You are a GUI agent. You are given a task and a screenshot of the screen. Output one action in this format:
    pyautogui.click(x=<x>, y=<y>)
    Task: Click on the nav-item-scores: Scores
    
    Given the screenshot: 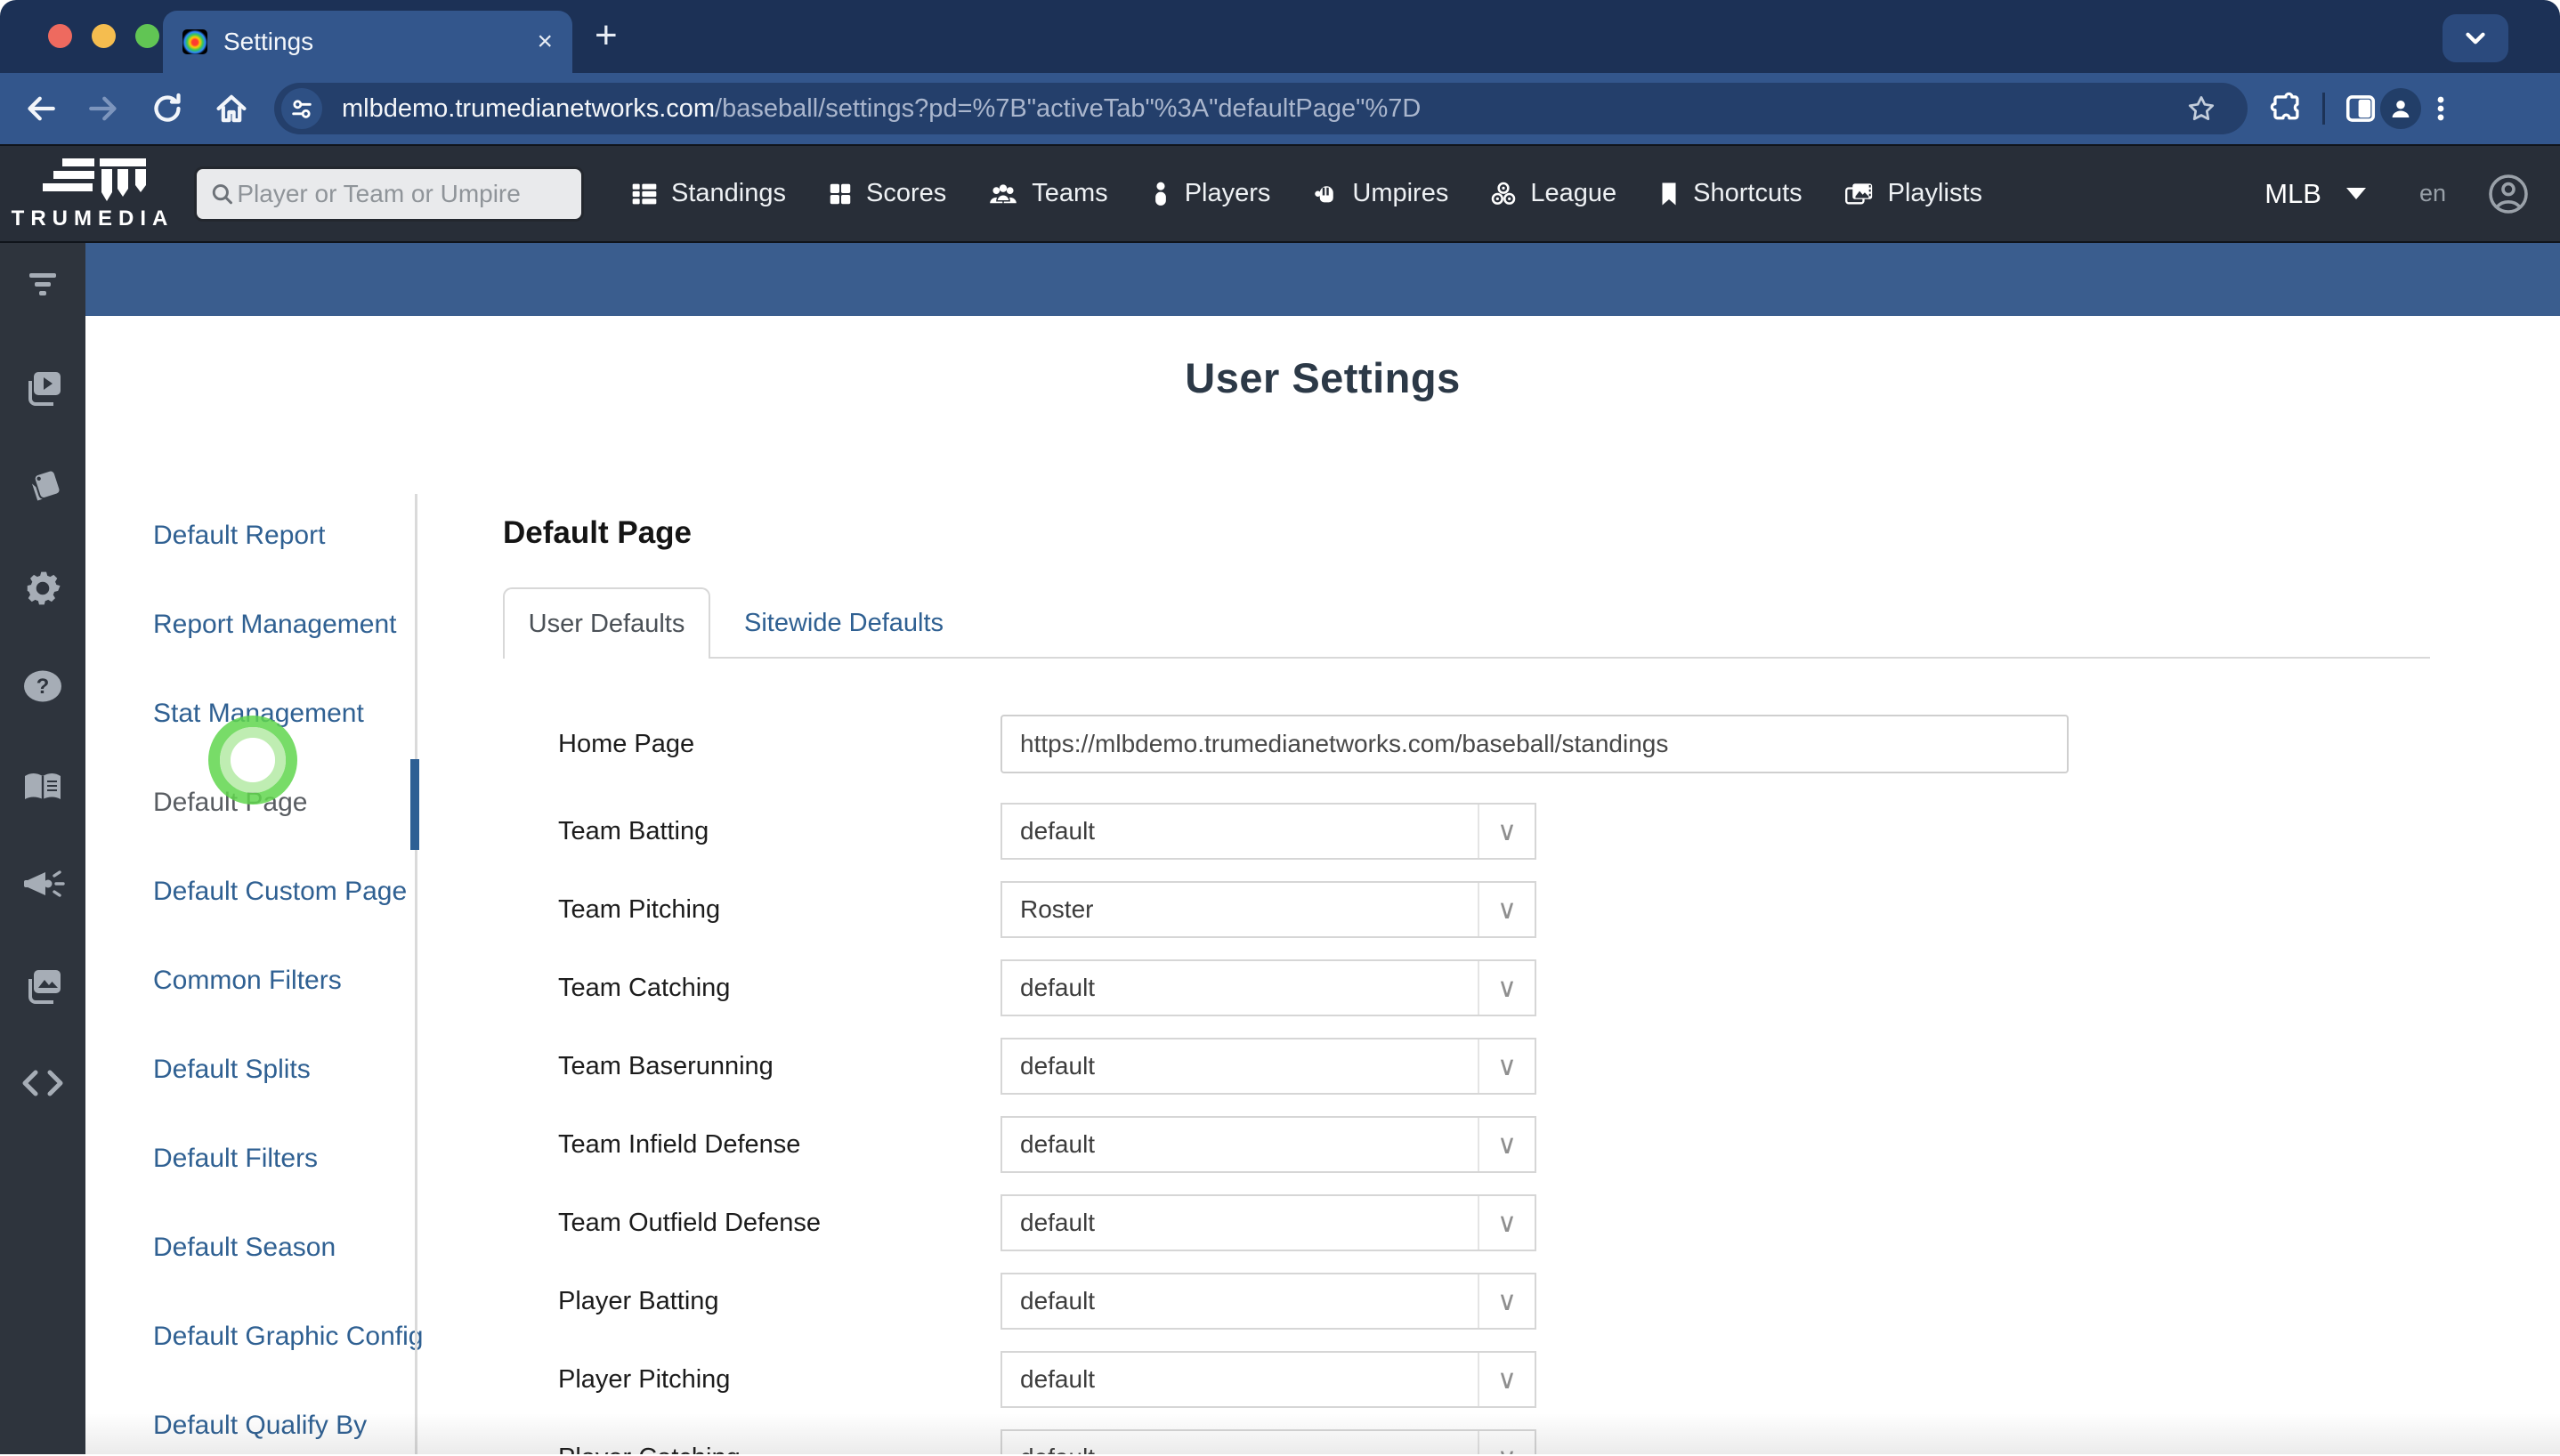 What is the action you would take?
    pyautogui.click(x=887, y=193)
    